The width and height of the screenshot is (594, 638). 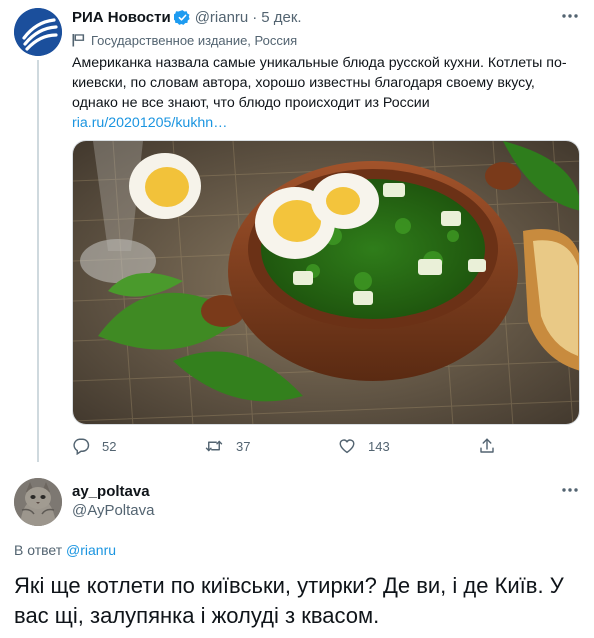 I want to click on reply-author-handle: @AyPoltava, so click(x=113, y=510).